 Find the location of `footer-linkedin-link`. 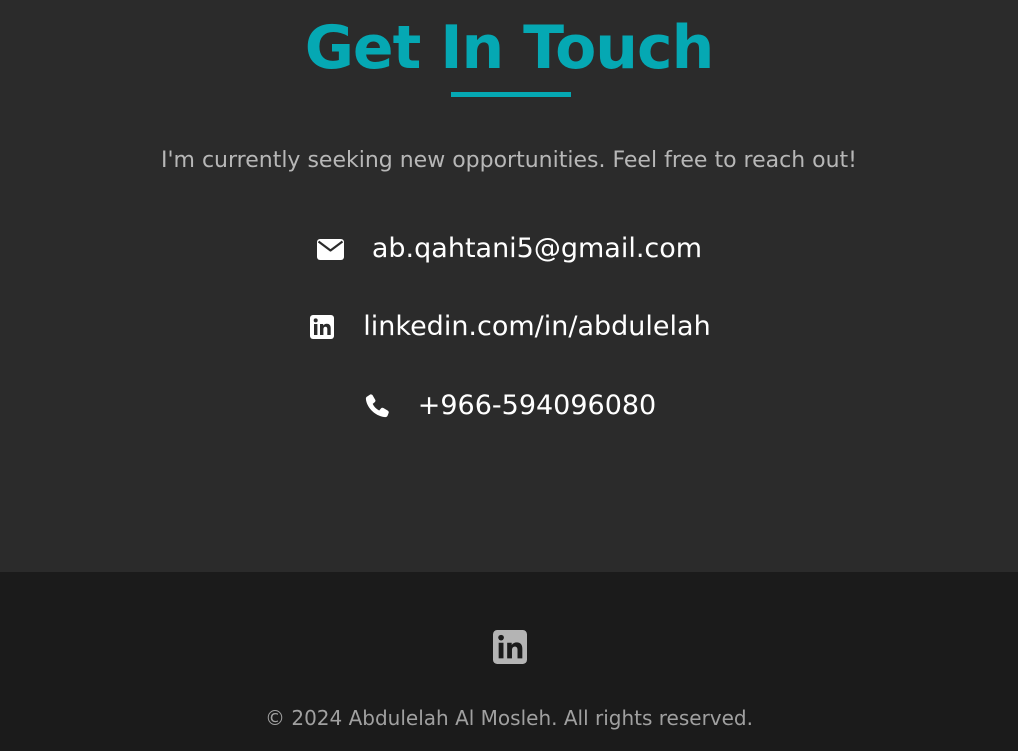

footer-linkedin-link is located at coordinates (510, 647).